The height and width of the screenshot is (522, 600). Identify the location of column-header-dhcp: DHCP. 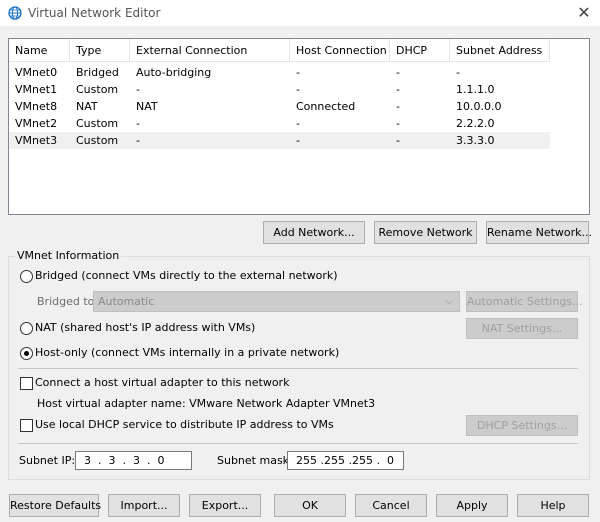
(420, 50).